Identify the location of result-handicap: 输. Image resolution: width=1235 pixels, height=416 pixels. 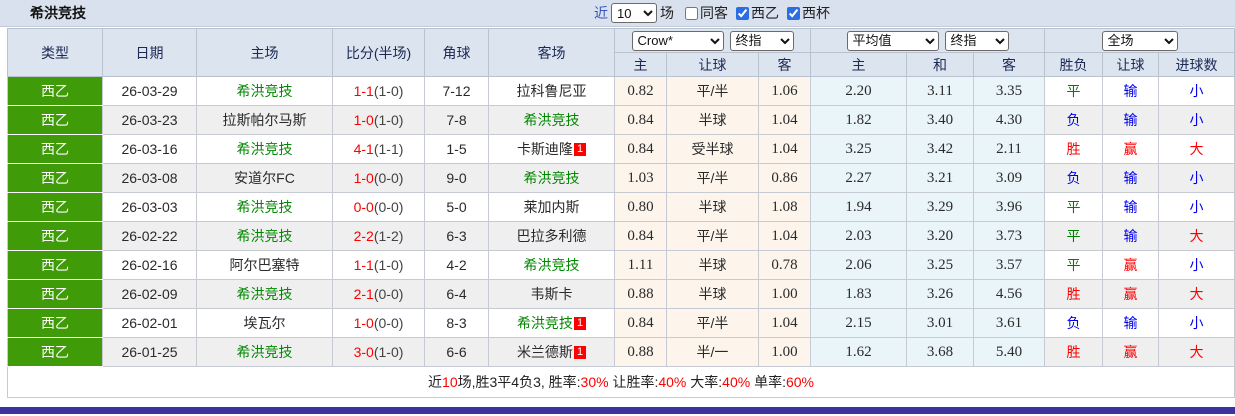
(1131, 120).